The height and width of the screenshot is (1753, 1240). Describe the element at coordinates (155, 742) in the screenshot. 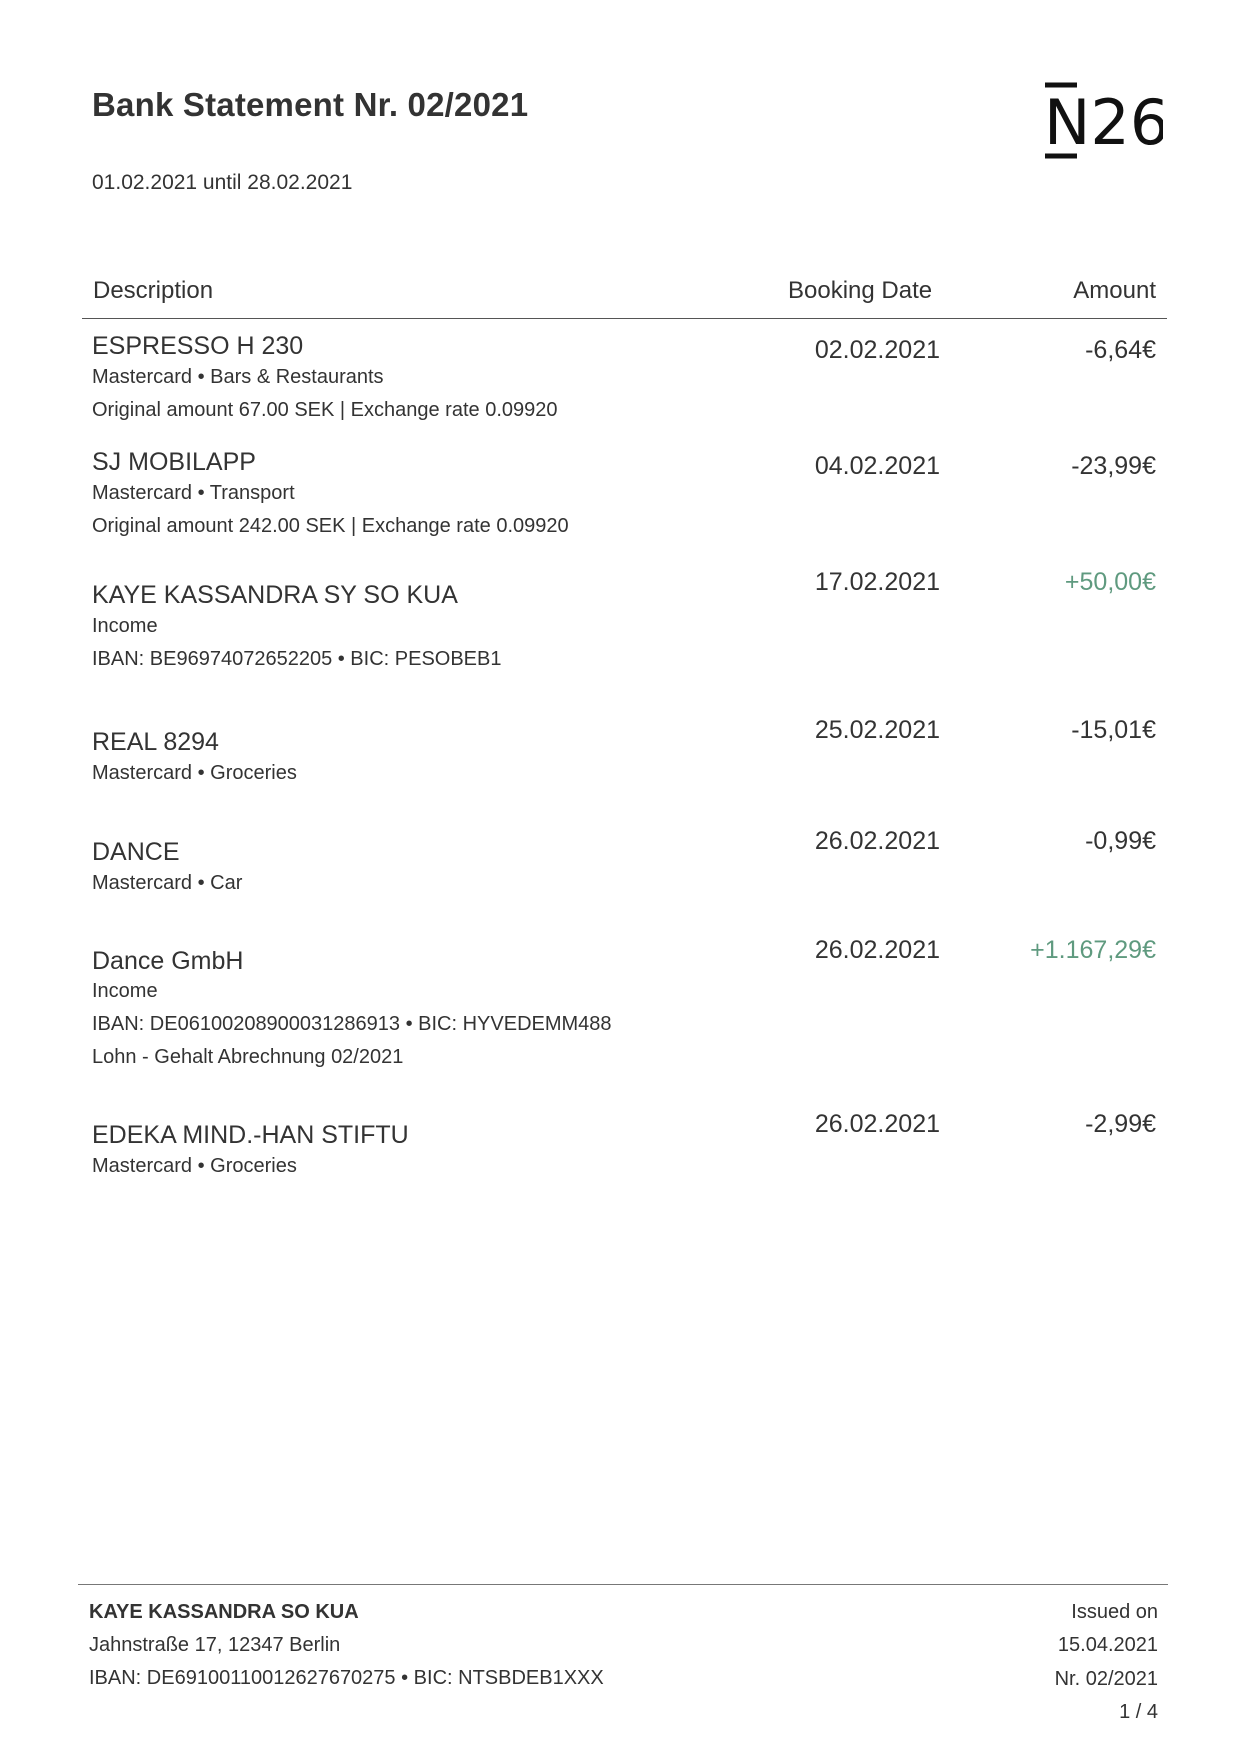

I see `transaction-name: REAL 8294` at that location.